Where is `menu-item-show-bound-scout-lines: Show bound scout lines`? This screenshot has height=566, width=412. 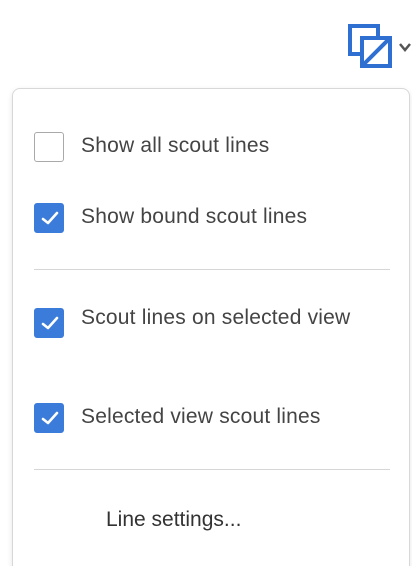
menu-item-show-bound-scout-lines: Show bound scout lines is located at coordinates (212, 218).